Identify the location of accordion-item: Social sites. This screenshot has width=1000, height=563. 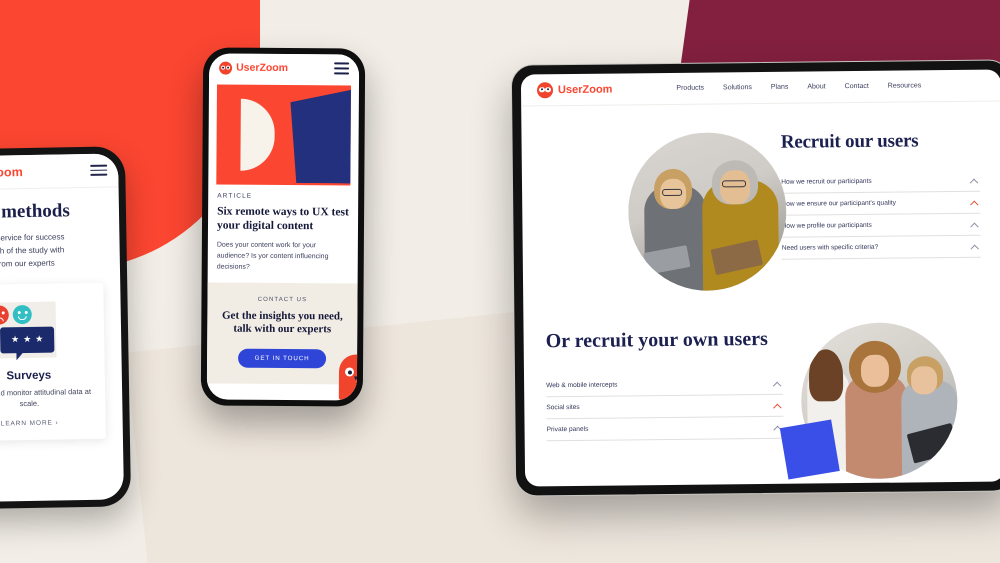
(665, 407).